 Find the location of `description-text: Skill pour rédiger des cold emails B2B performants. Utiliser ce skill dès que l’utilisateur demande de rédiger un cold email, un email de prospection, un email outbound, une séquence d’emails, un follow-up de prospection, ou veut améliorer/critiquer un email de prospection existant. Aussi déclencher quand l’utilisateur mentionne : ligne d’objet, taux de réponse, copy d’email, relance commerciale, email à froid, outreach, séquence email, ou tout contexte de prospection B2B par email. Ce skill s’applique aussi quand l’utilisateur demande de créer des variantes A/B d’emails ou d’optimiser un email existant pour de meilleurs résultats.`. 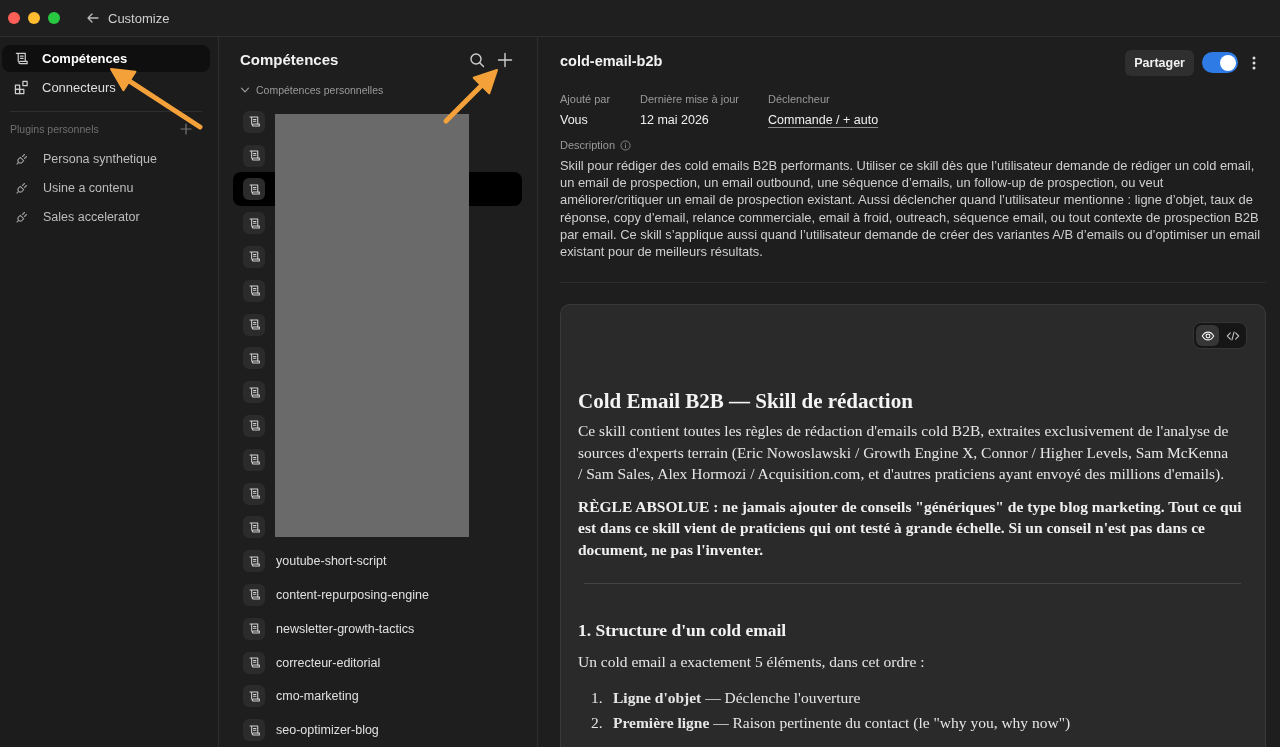

description-text: Skill pour rédiger des cold emails B2B performants. Utiliser ce skill dès que l’utilisateur demande de rédiger un cold email, un email de prospection, un email outbound, une séquence d’emails, un follow-up de prospection, ou veut améliorer/critiquer un email de prospection existant. Aussi déclencher quand l’utilisateur mentionne : ligne d’objet, taux de réponse, copy d’email, relance commerciale, email à froid, outreach, séquence email, ou tout contexte de prospection B2B par email. Ce skill s’applique aussi quand l’utilisateur demande de créer des variantes A/B d’emails ou d’optimiser un email existant pour de meilleurs résultats. is located at coordinates (911, 209).